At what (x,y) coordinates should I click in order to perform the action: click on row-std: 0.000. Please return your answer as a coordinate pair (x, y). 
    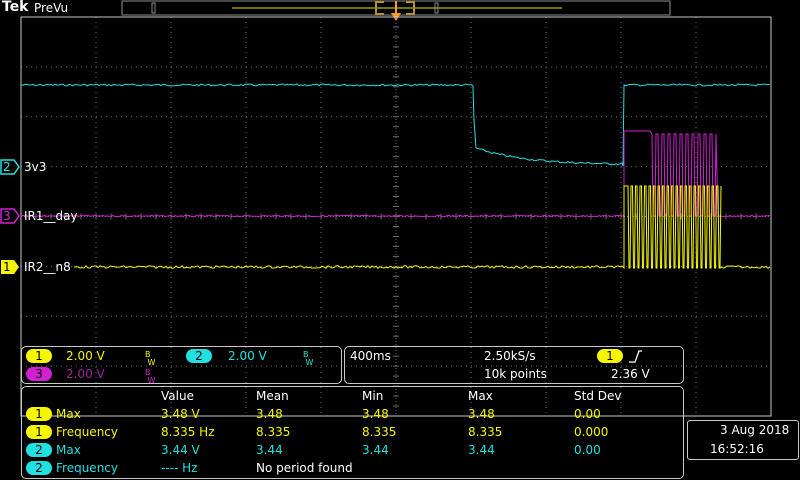
    Looking at the image, I should click on (591, 432).